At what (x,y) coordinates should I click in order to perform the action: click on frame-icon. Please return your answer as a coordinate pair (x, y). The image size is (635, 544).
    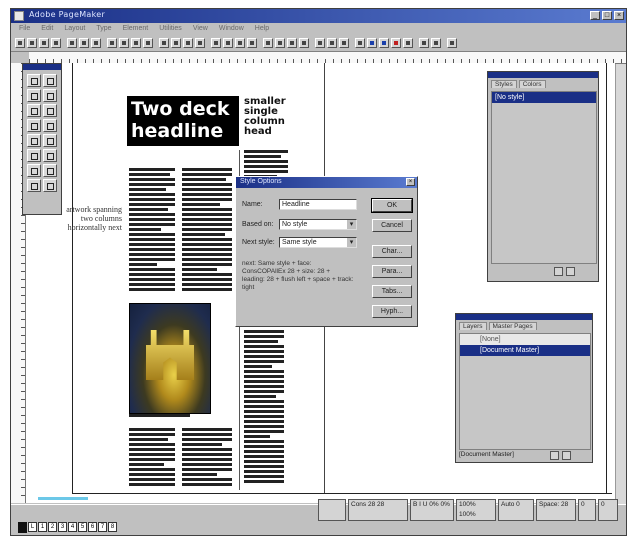
    Looking at the image, I should click on (216, 43).